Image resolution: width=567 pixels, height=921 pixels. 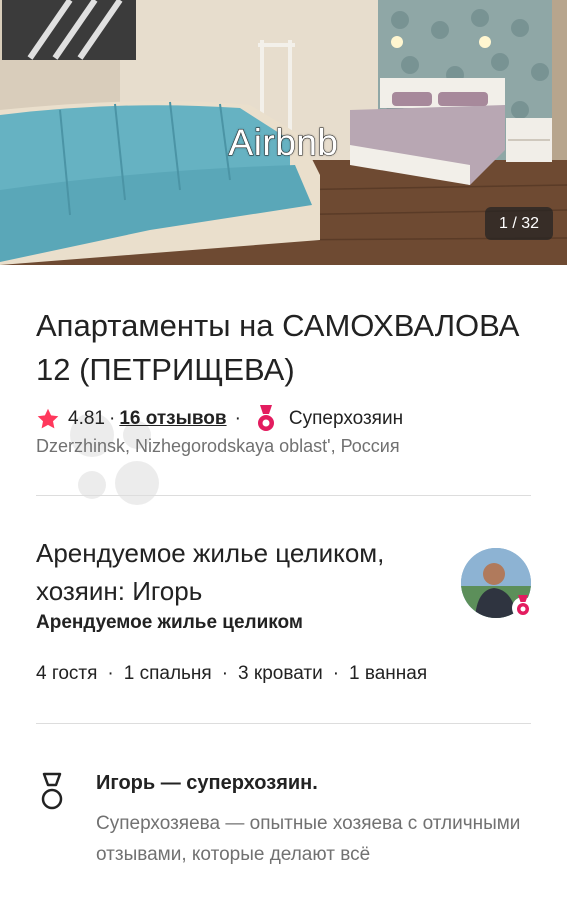 I want to click on star-icon, so click(x=48, y=418).